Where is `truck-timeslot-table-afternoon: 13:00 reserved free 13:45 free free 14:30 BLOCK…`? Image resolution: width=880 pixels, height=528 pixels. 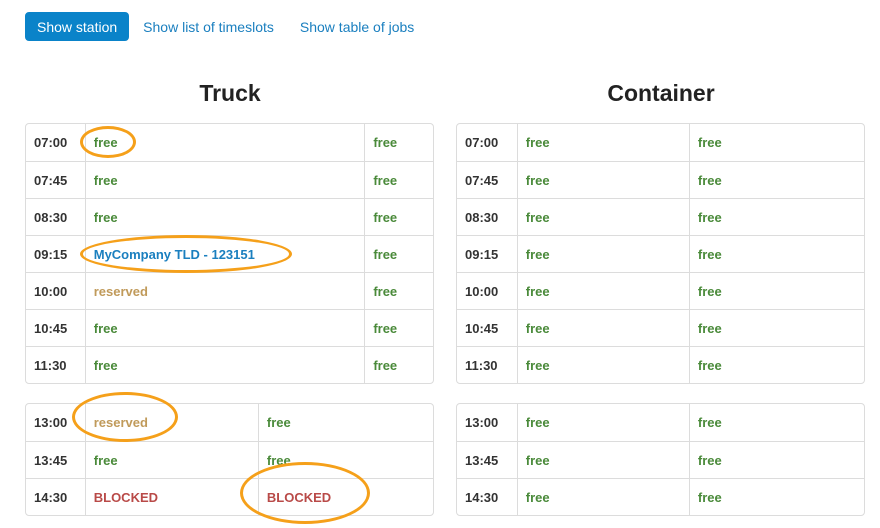
truck-timeslot-table-afternoon: 13:00 reserved free 13:45 free free 14:30 BLOCK… is located at coordinates (229, 459).